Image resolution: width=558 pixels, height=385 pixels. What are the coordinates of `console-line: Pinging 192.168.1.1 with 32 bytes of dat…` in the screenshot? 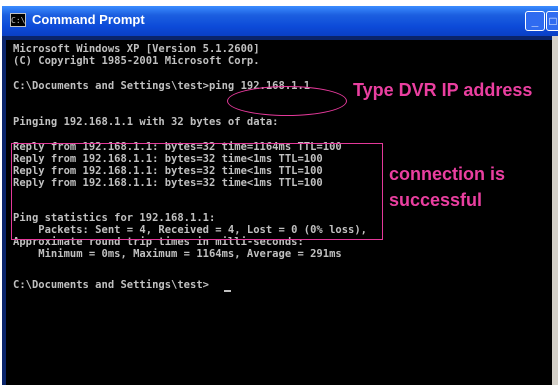 It's located at (146, 122).